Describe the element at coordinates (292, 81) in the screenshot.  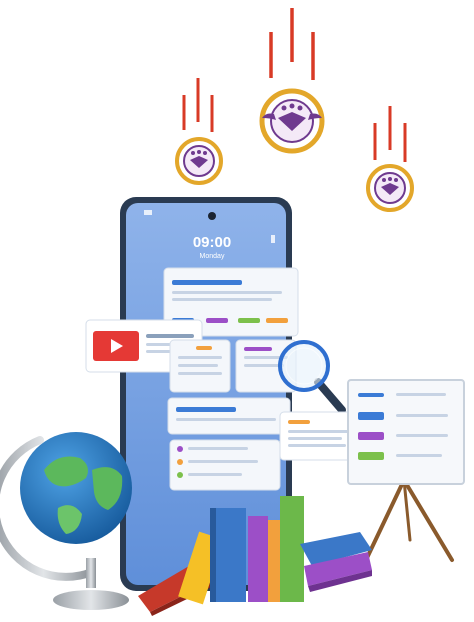
I see `coin-center` at that location.